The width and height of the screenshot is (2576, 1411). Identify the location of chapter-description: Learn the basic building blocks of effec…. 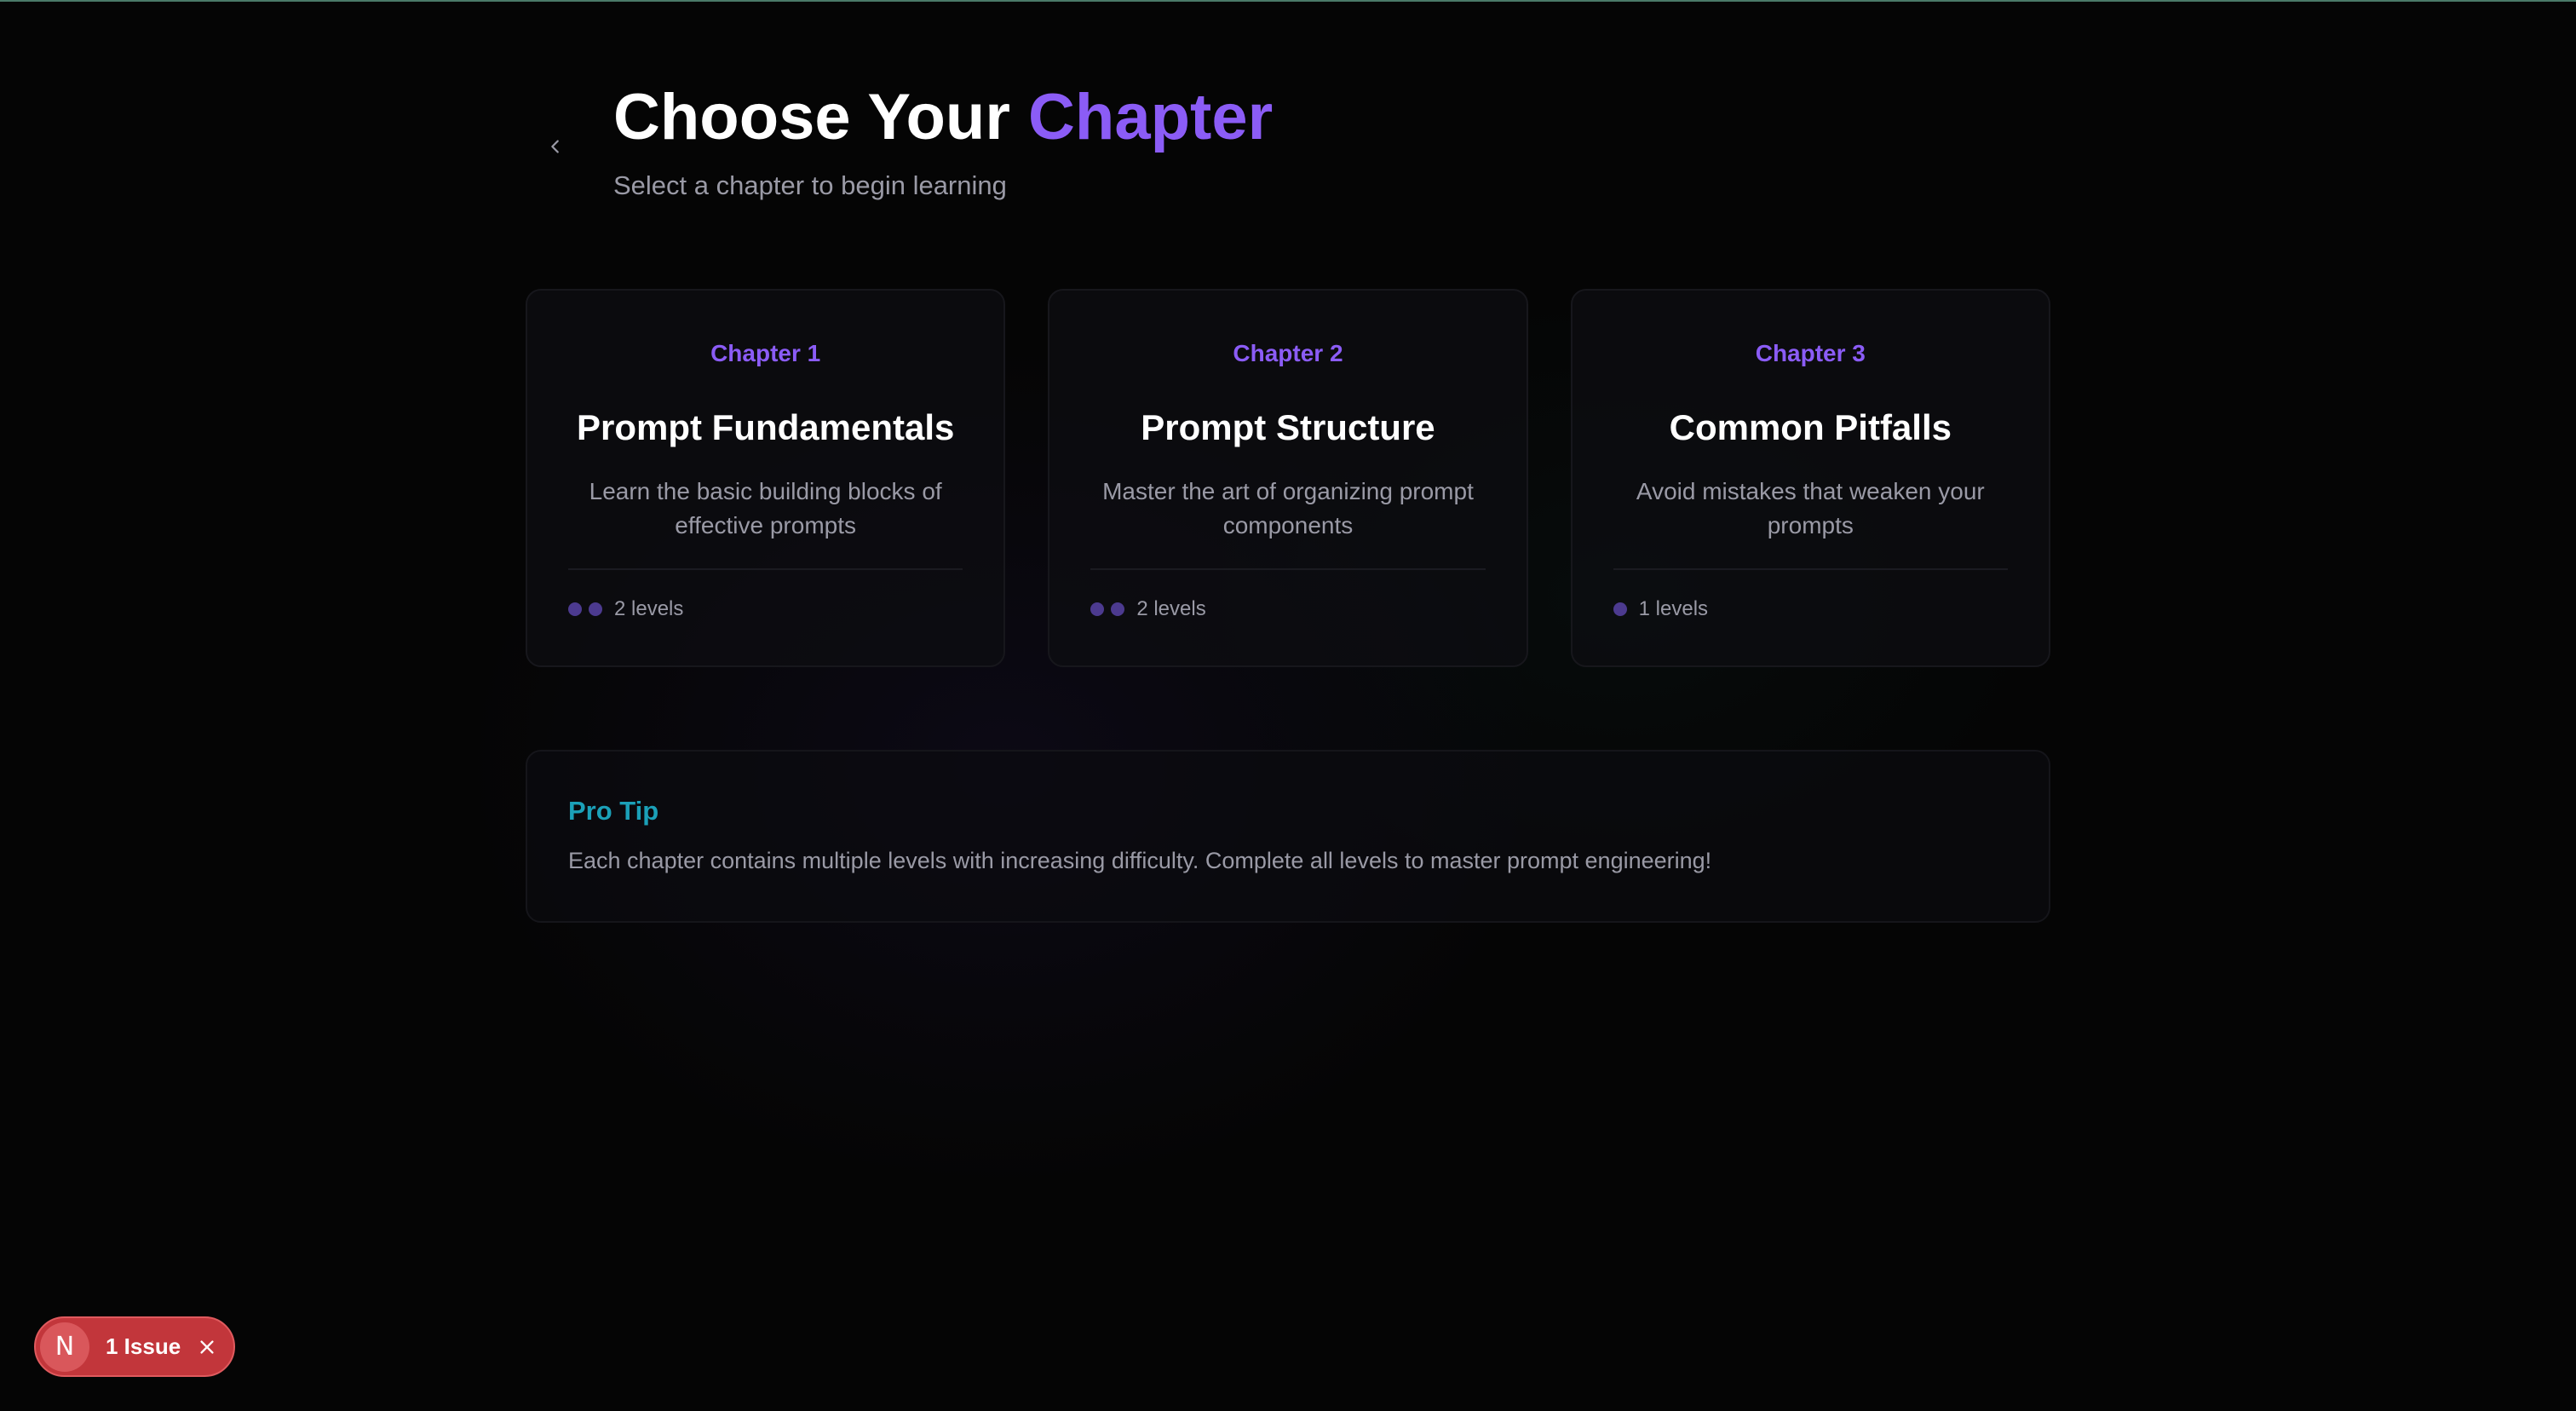
(765, 508).